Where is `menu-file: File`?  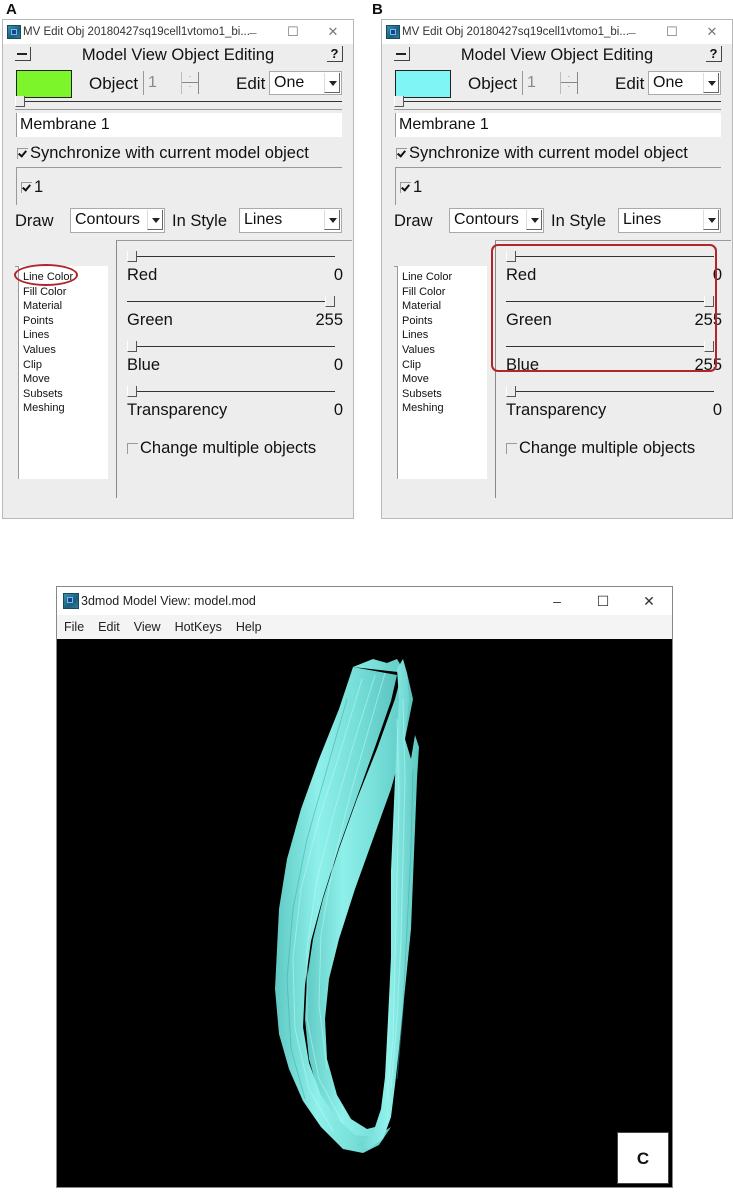 menu-file: File is located at coordinates (74, 627).